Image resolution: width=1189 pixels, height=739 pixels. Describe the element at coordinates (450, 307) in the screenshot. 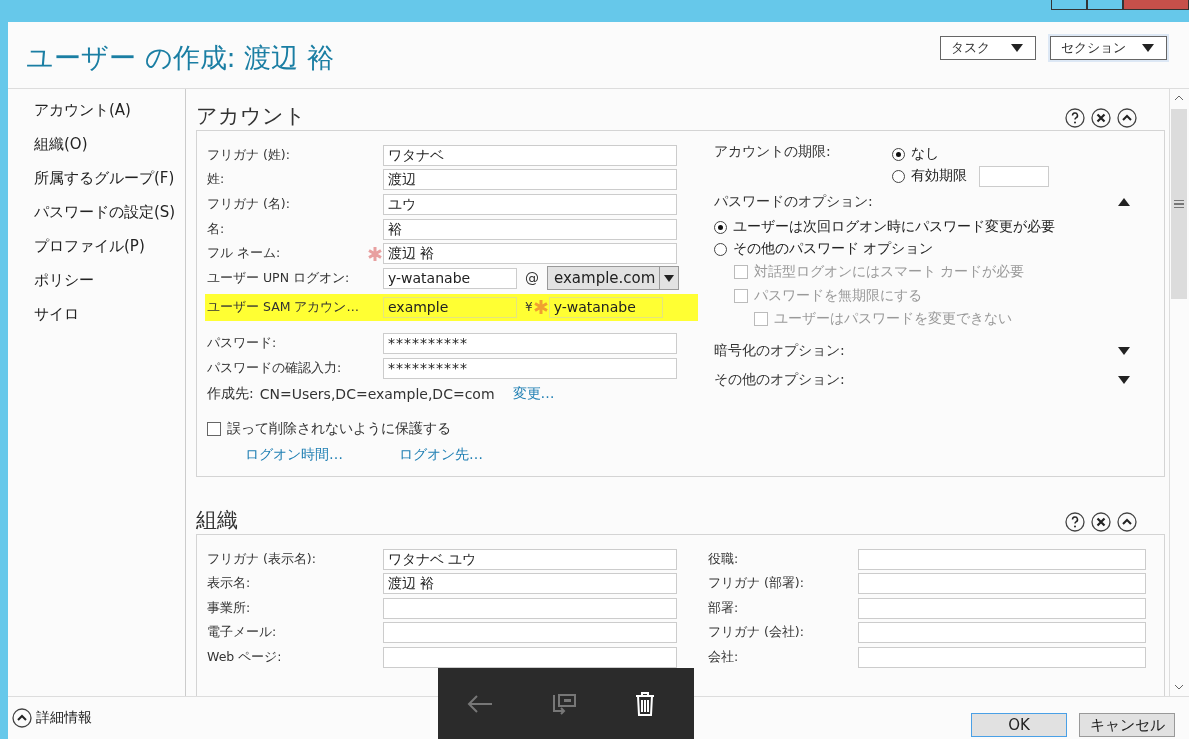

I see `input-field: example` at that location.